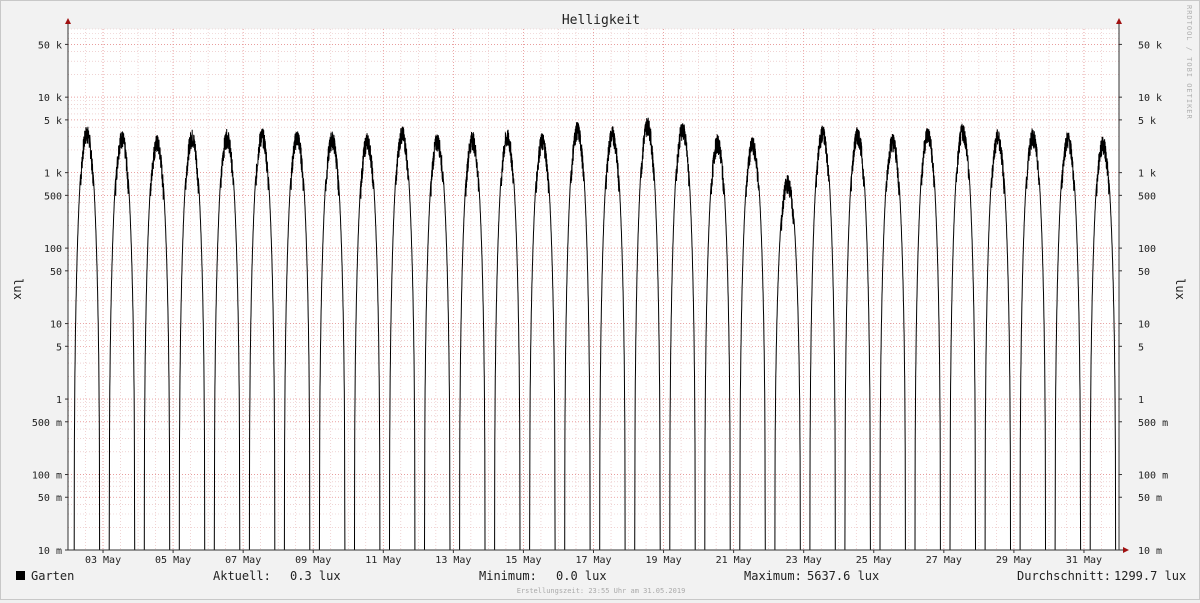  What do you see at coordinates (53, 249) in the screenshot?
I see `y-tick-label-left: 100` at bounding box center [53, 249].